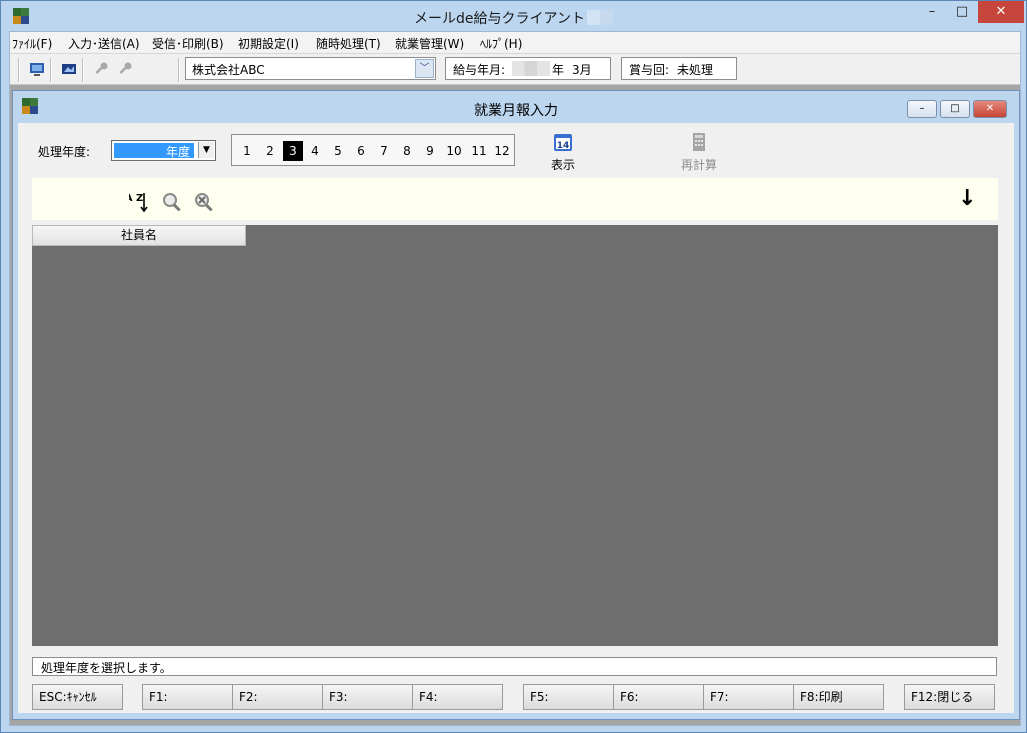 This screenshot has height=733, width=1027. What do you see at coordinates (338, 151) in the screenshot?
I see `month-5: 5` at bounding box center [338, 151].